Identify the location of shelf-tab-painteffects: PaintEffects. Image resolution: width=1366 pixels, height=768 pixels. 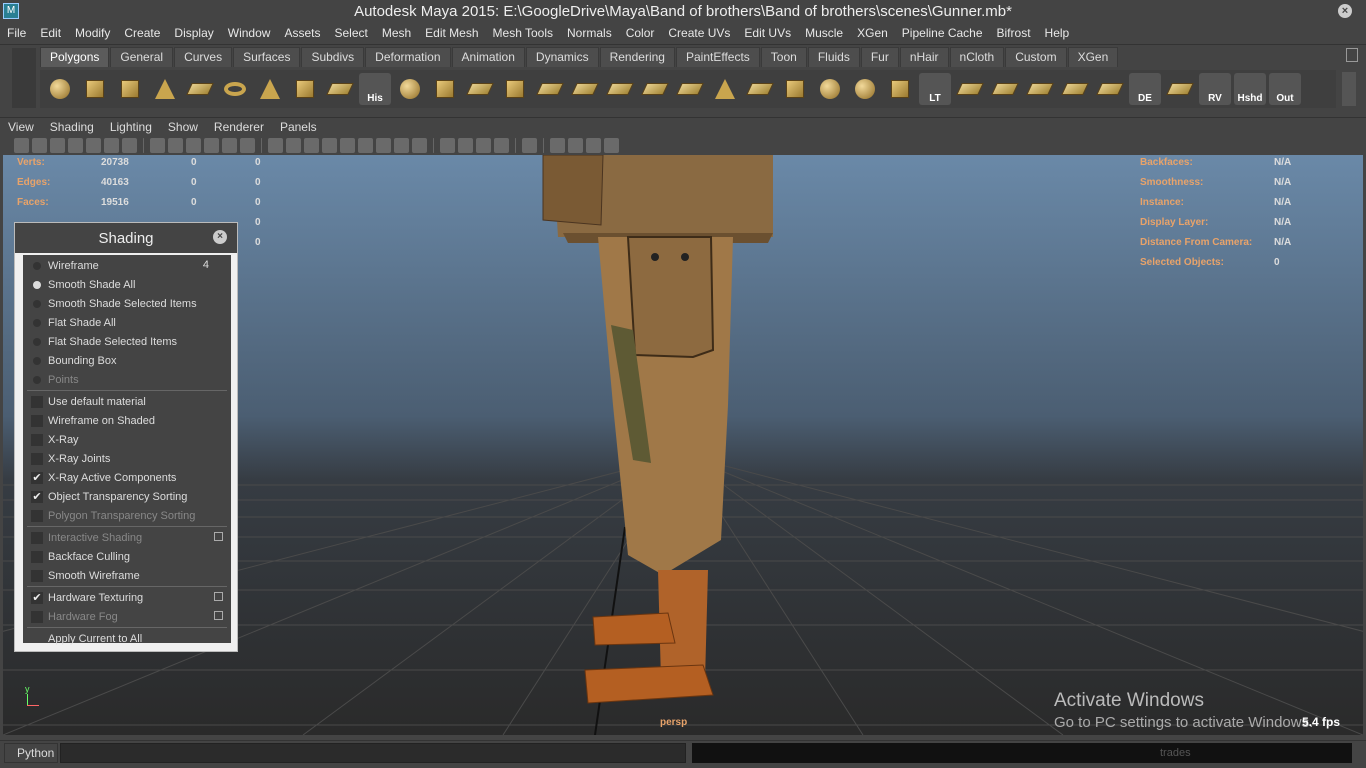
(717, 57).